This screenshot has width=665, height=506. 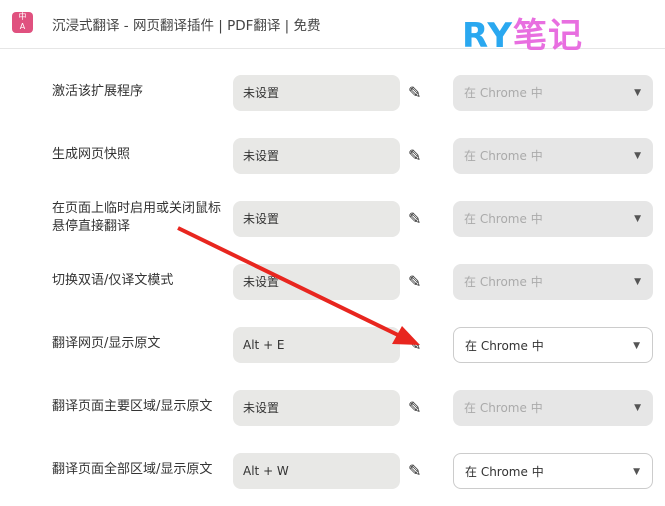 What do you see at coordinates (298, 285) in the screenshot?
I see `red-arrow-annotation` at bounding box center [298, 285].